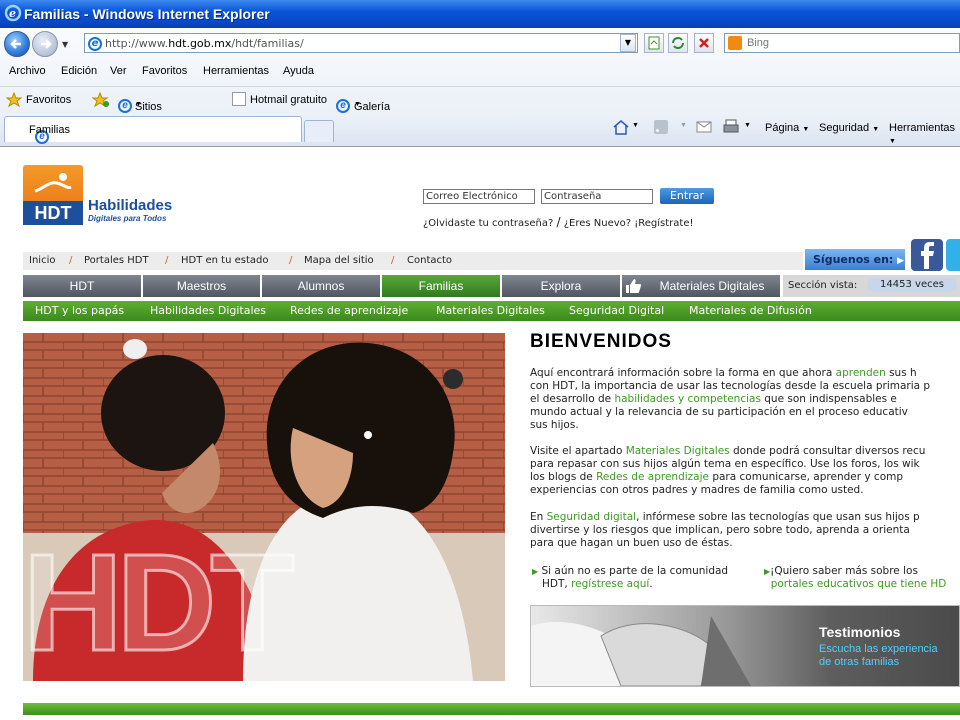  I want to click on rss-feed-icon, so click(661, 127).